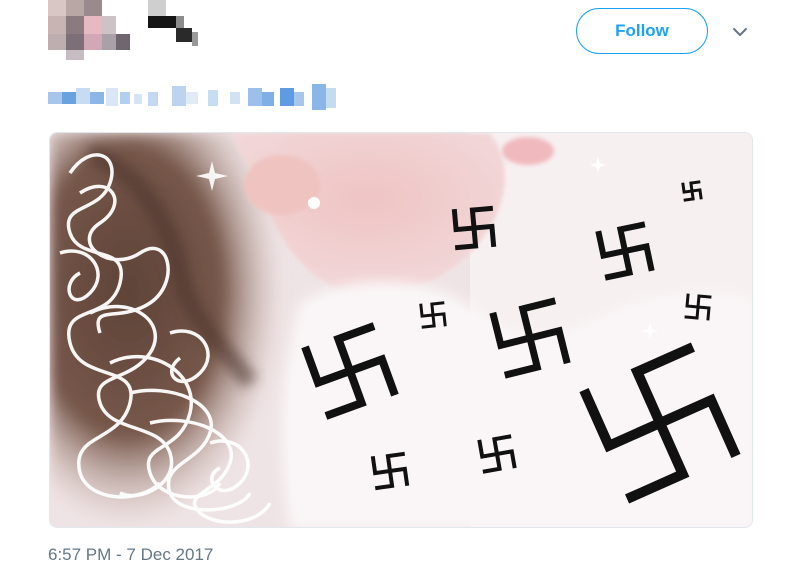 Image resolution: width=800 pixels, height=583 pixels. Describe the element at coordinates (642, 31) in the screenshot. I see `follow-button: Follow` at that location.